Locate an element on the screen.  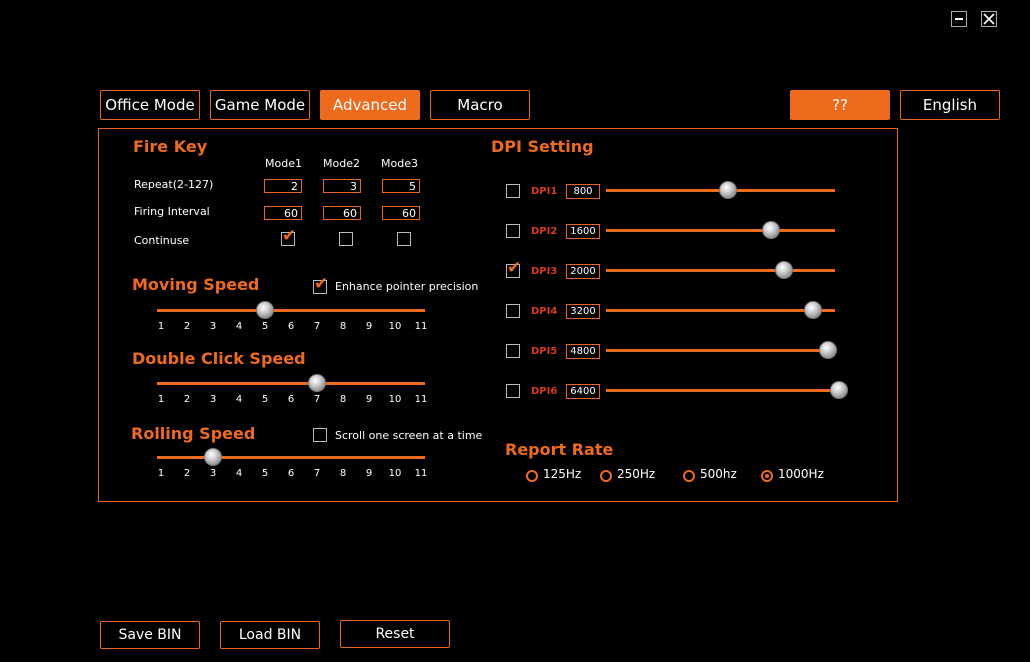
scroll-screen-label: Scroll one screen at a time is located at coordinates (409, 435).